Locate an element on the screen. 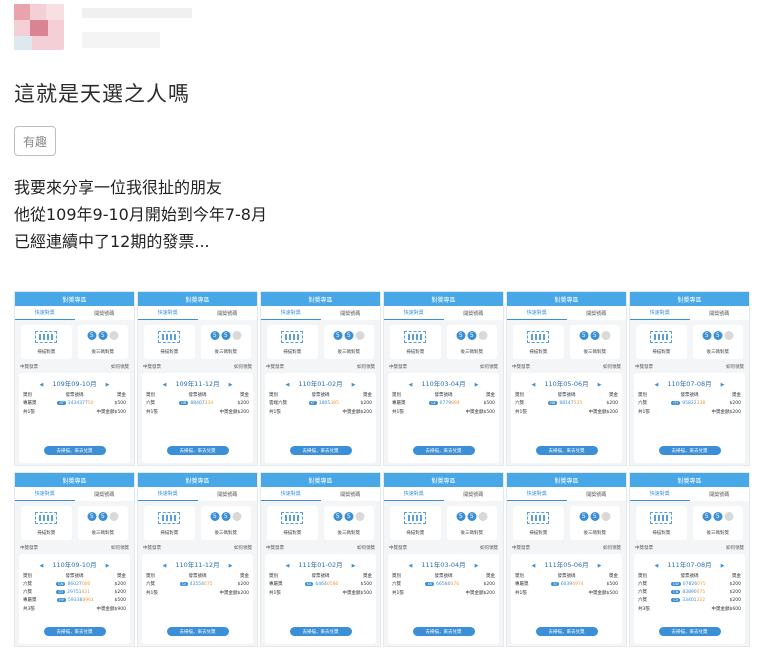 The height and width of the screenshot is (653, 764). period-selector: ◀ 109年11-12月 ▶ is located at coordinates (197, 380).